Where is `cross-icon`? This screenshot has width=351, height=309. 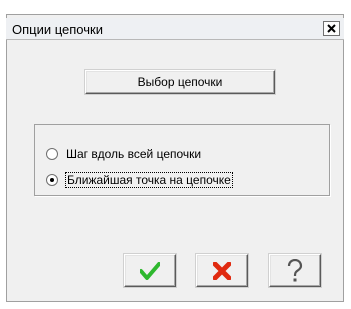
cross-icon is located at coordinates (222, 270).